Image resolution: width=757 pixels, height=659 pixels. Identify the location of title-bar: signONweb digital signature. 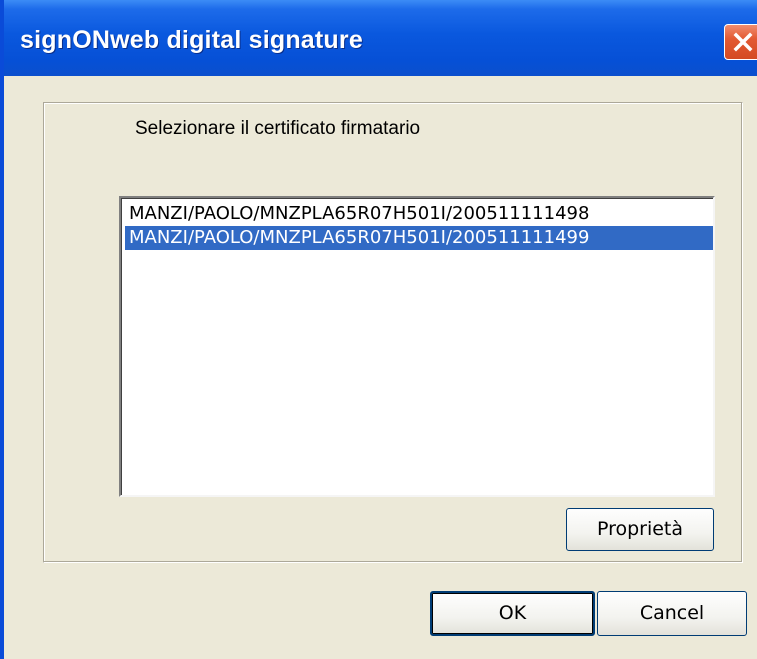
(380, 38).